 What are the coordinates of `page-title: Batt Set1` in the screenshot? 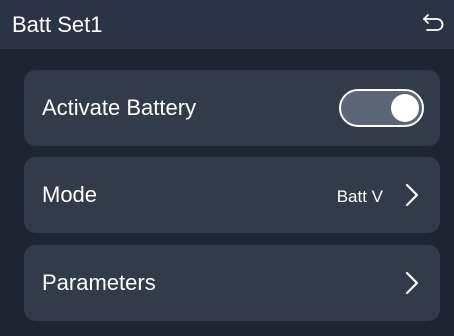 It's located at (57, 24).